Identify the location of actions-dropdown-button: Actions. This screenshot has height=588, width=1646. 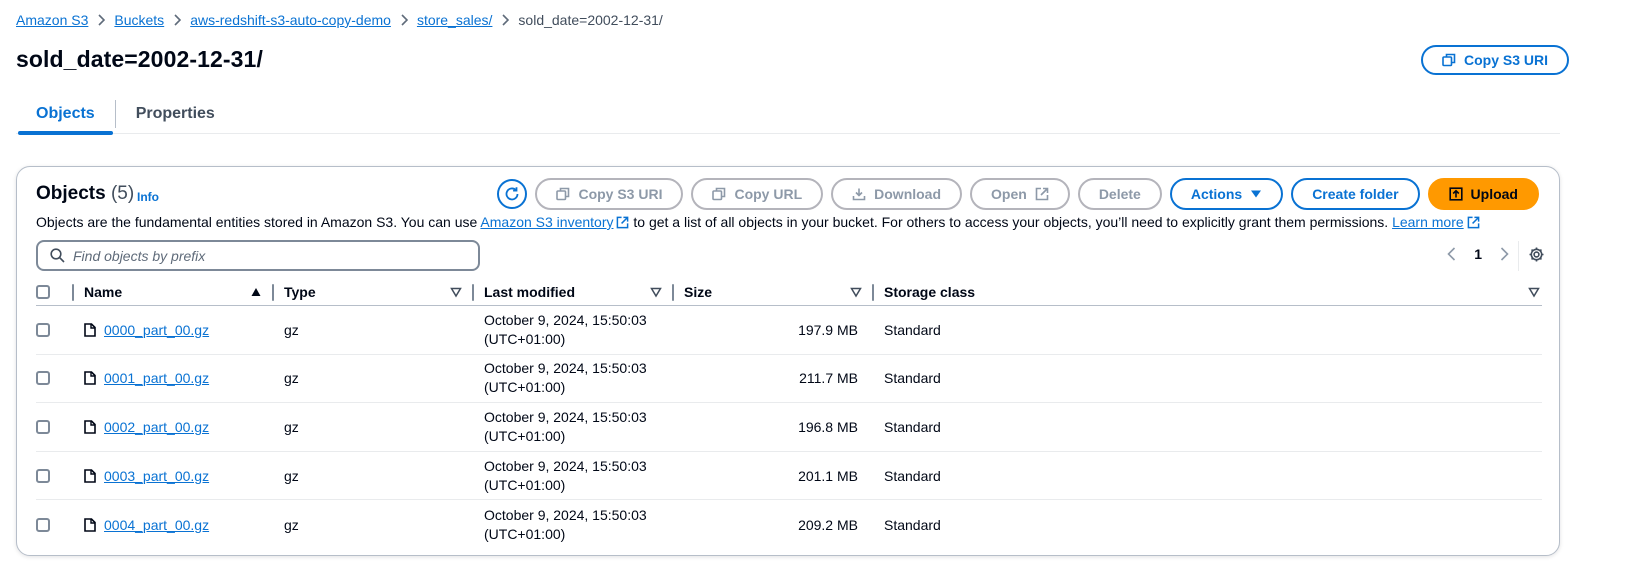
(1226, 194).